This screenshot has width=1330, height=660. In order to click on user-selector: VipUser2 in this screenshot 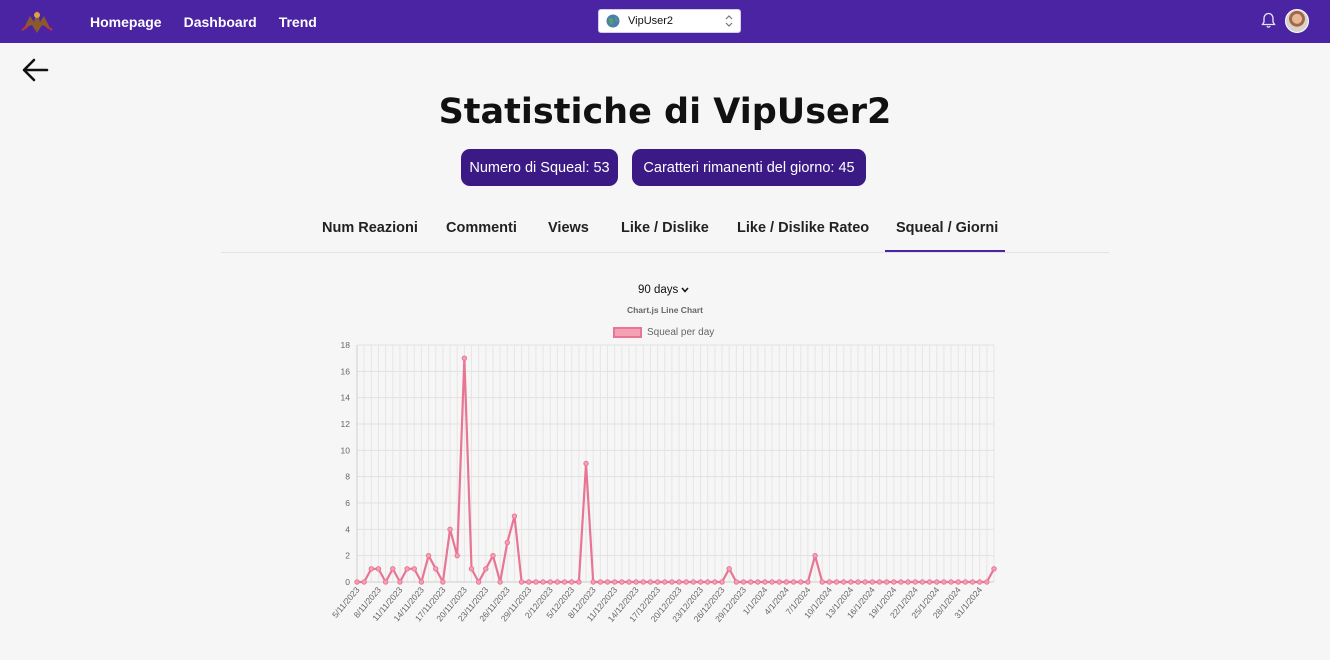, I will do `click(669, 21)`.